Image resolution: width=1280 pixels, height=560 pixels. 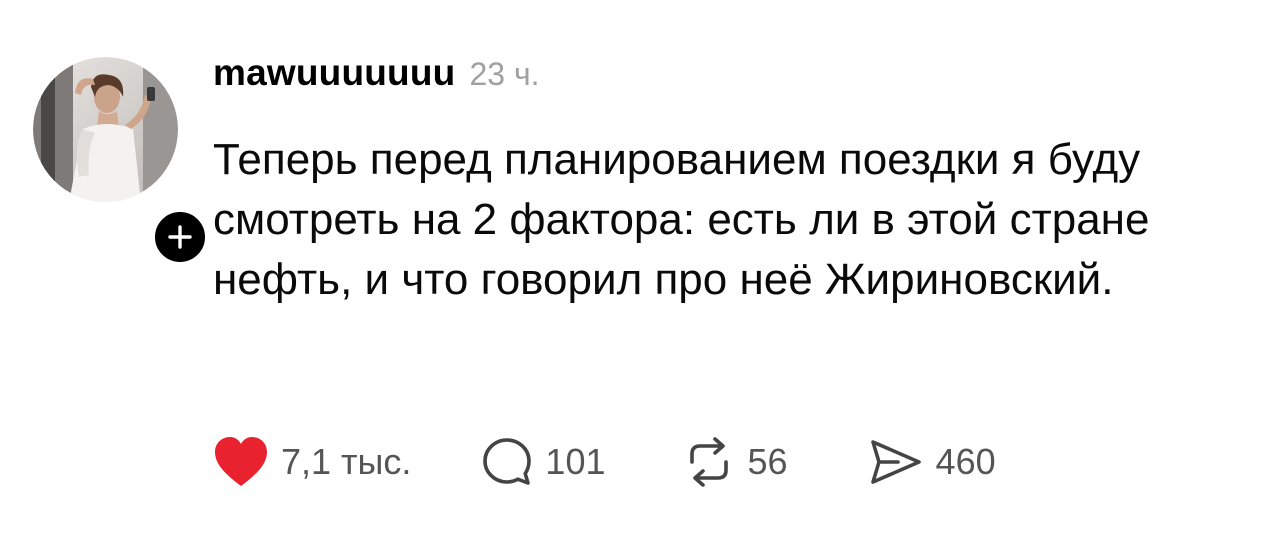 What do you see at coordinates (767, 461) in the screenshot?
I see `repost-count: 56` at bounding box center [767, 461].